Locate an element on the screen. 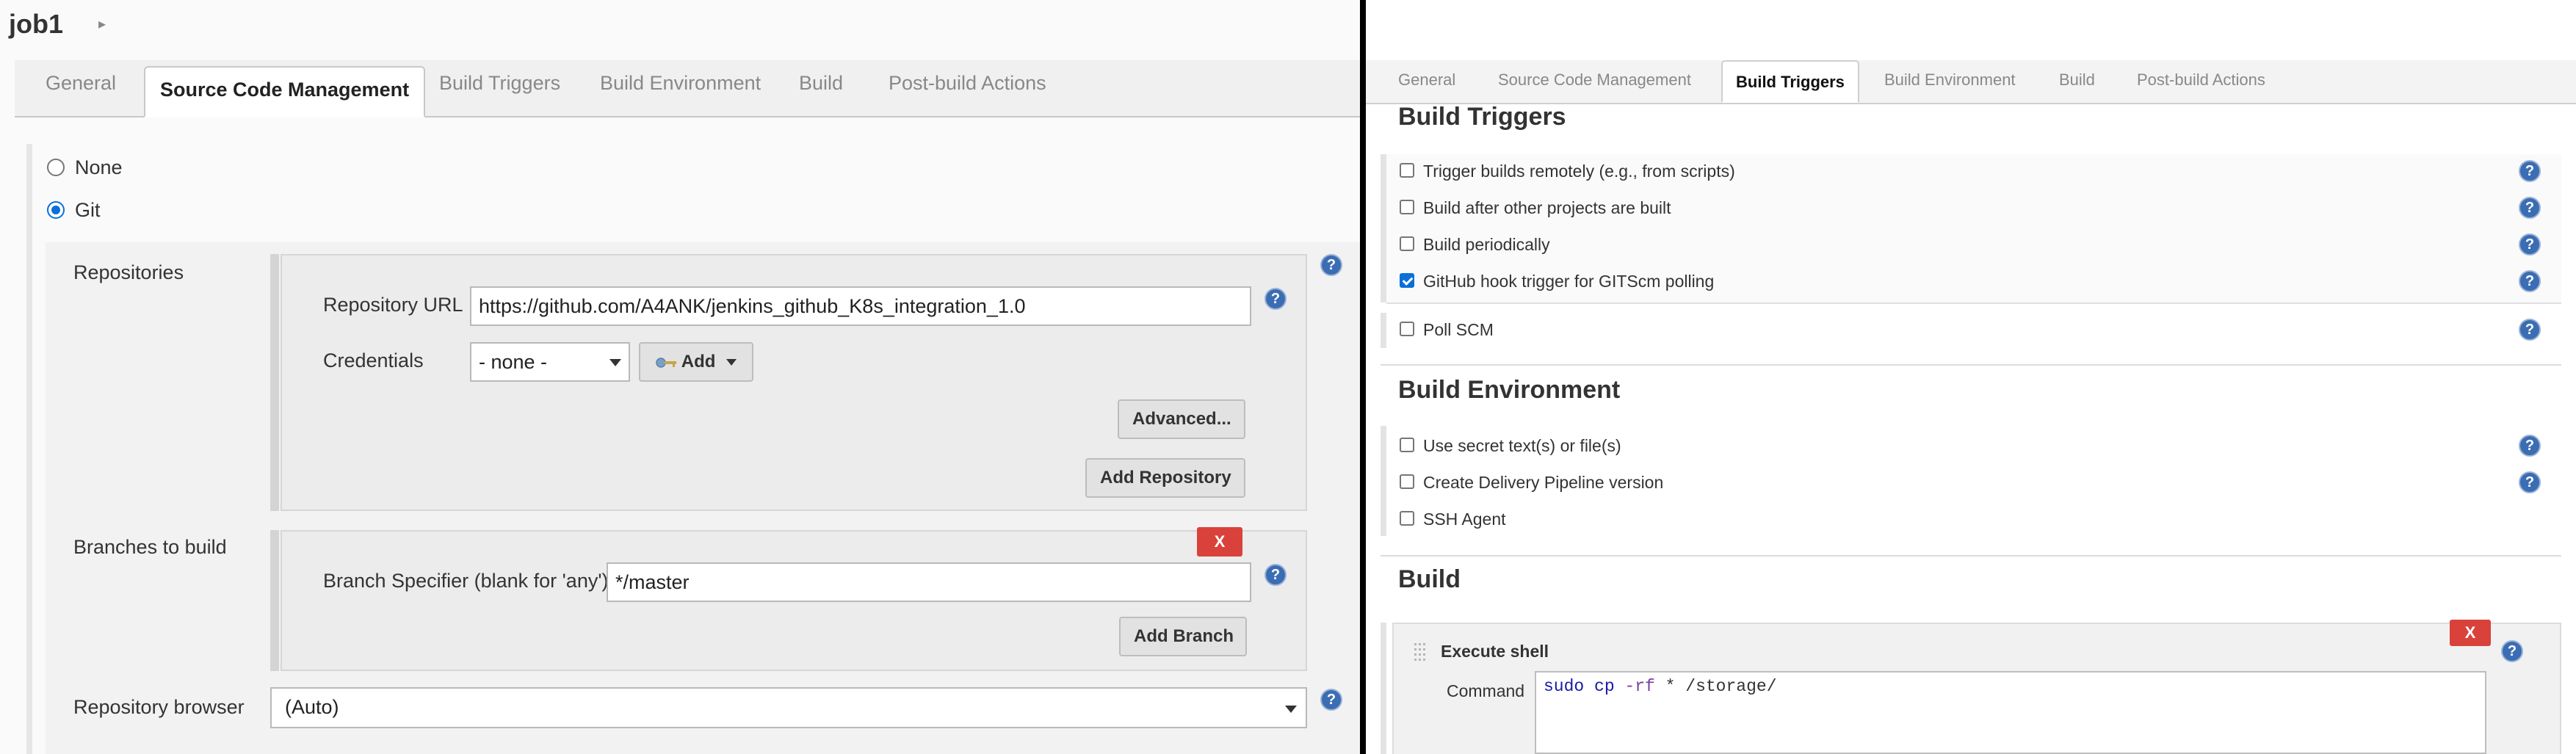 This screenshot has height=754, width=2576. tab-general: General is located at coordinates (81, 83).